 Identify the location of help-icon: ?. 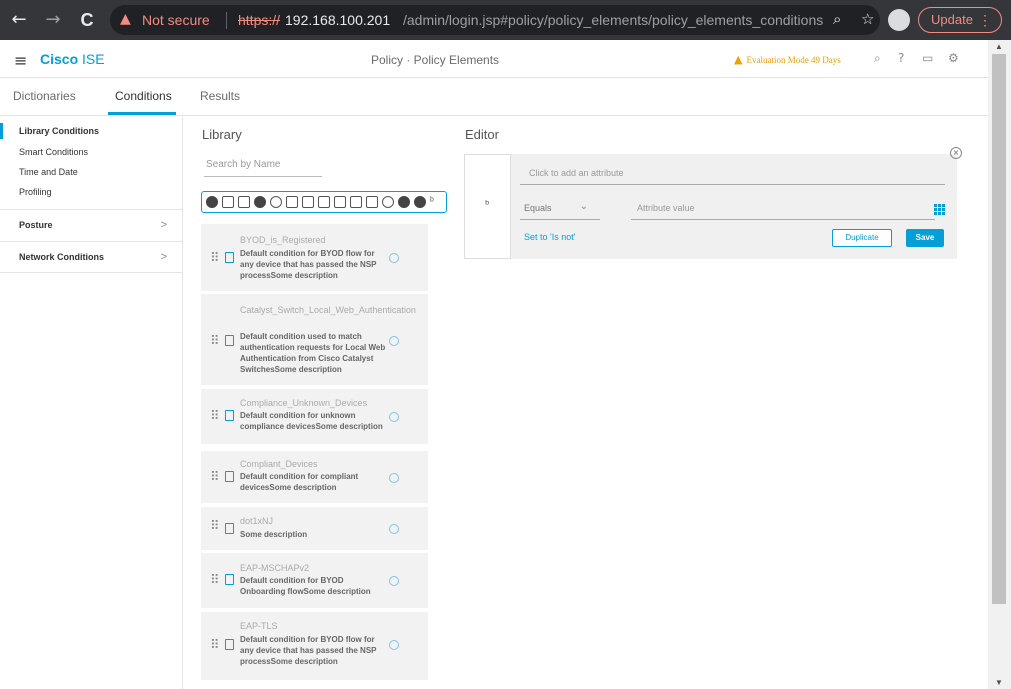
(901, 58).